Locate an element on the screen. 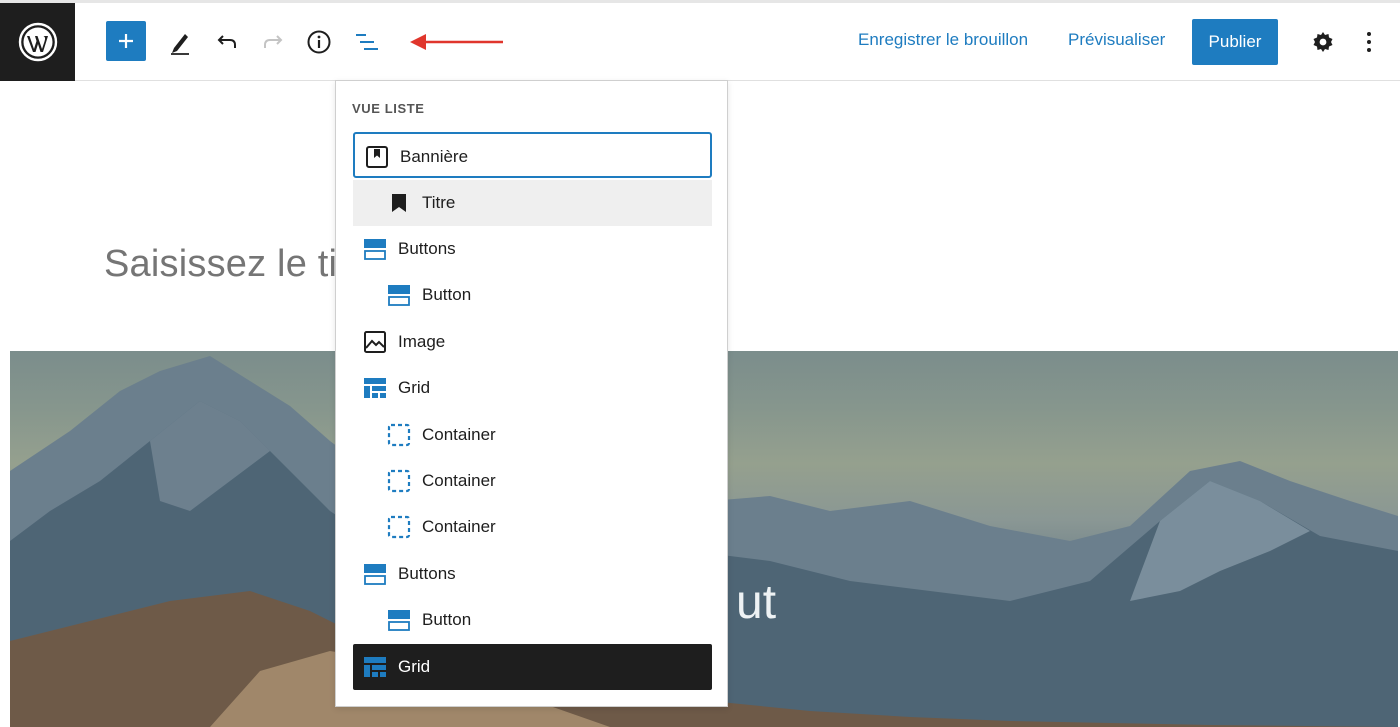  settings-button is located at coordinates (1323, 42).